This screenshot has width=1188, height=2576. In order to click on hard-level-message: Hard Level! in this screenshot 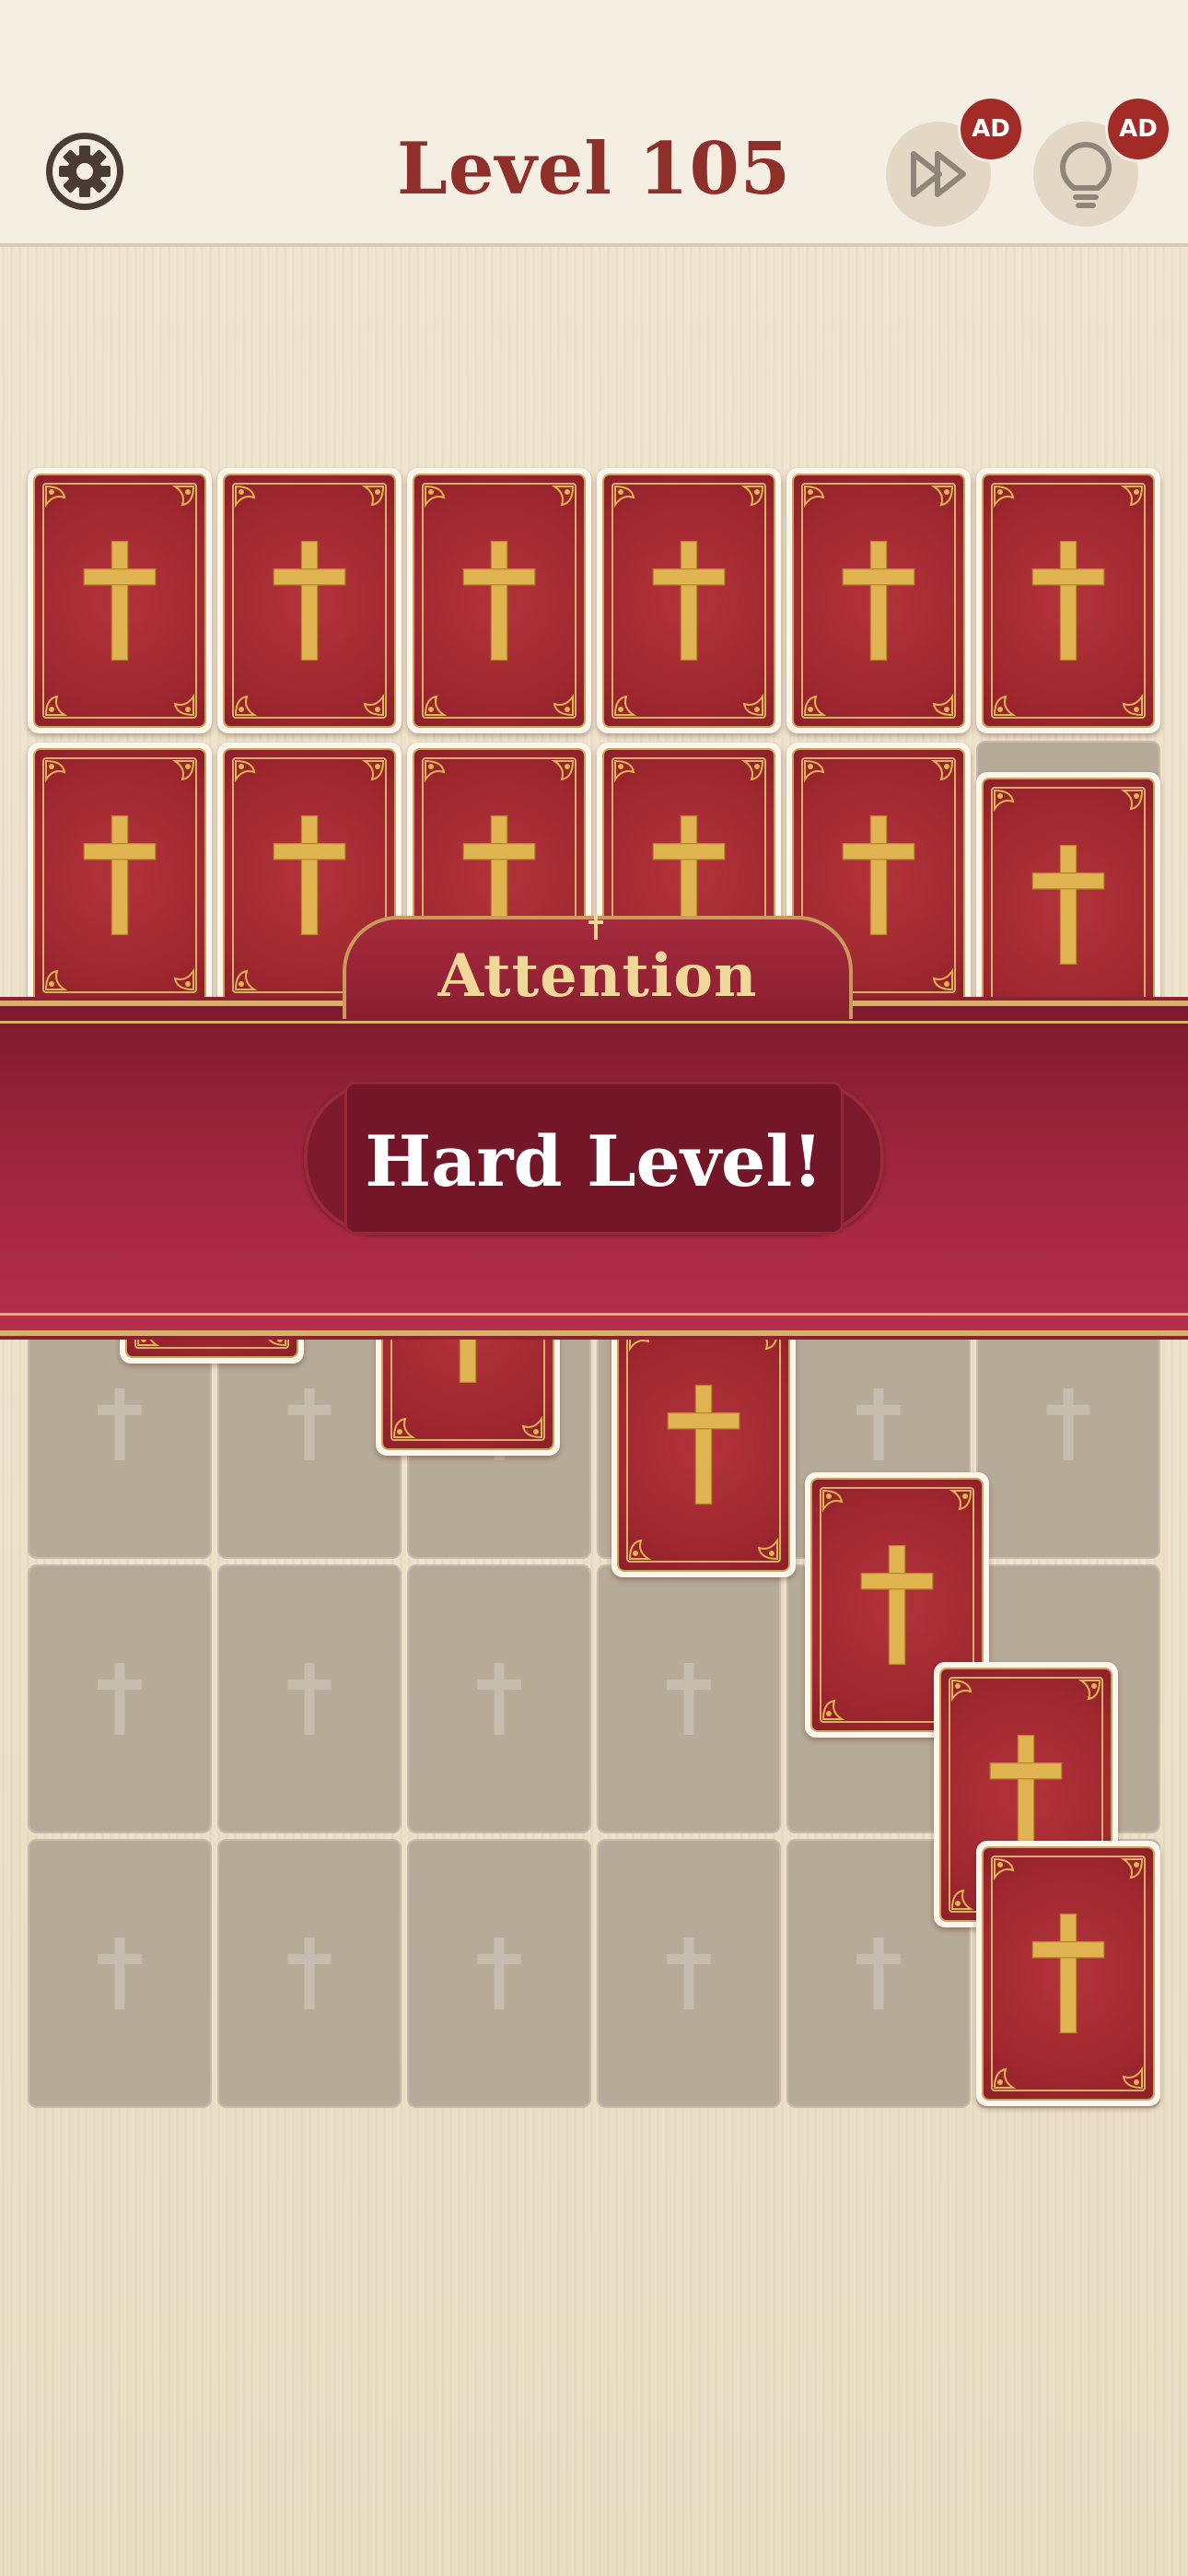, I will do `click(594, 1161)`.